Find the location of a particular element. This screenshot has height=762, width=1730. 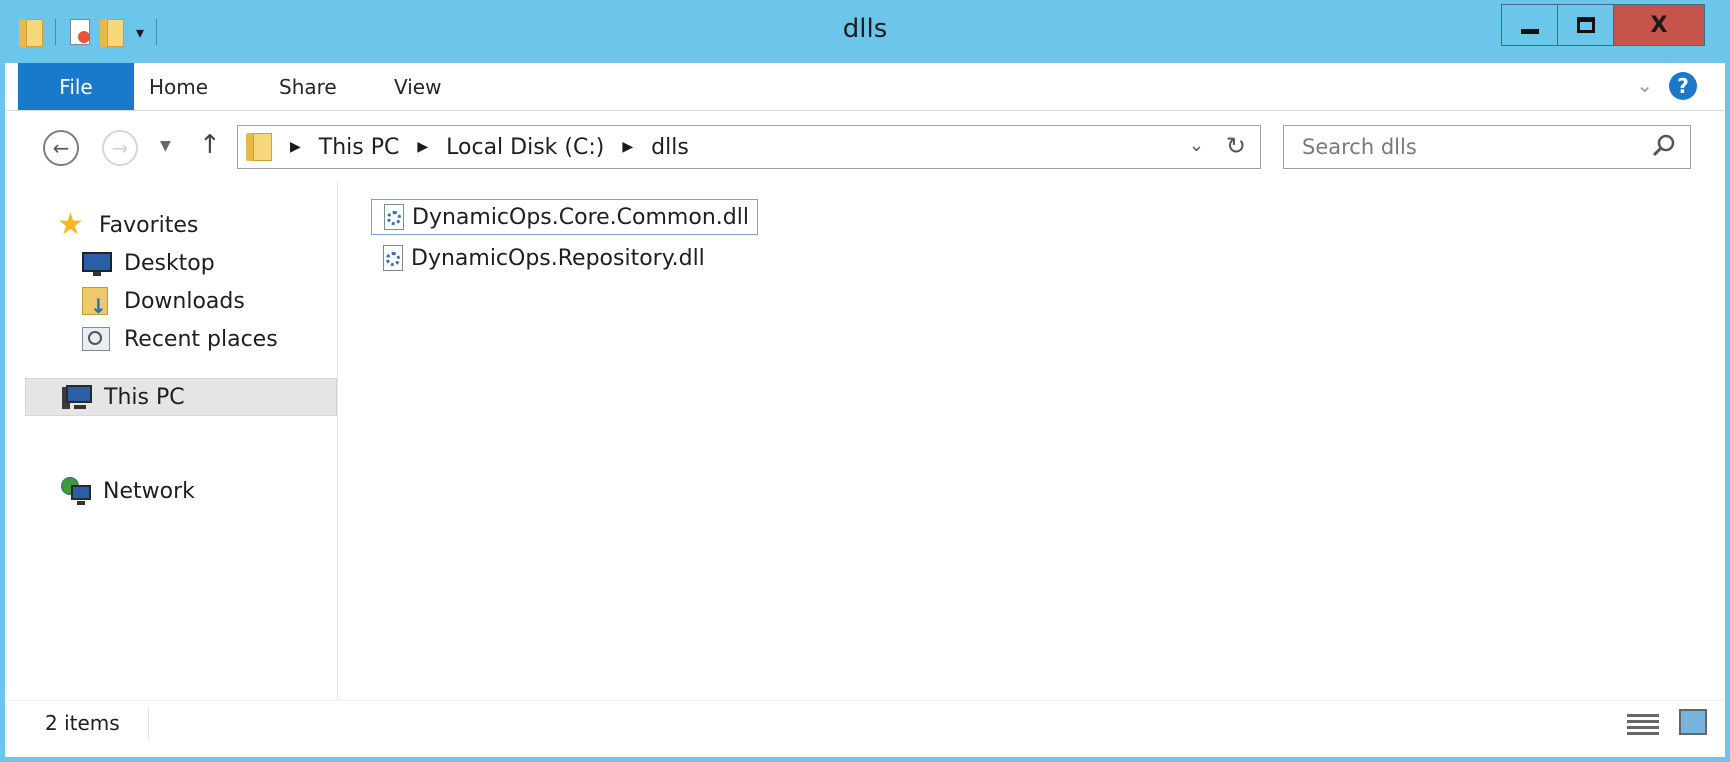

status-separator is located at coordinates (148, 723).